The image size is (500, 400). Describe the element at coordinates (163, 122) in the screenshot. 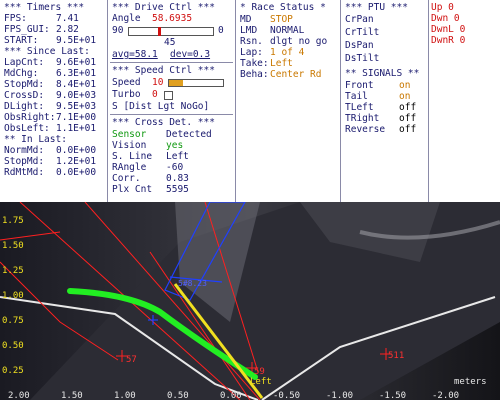

I see `cross-det-header: *** Cross Det. ***` at that location.